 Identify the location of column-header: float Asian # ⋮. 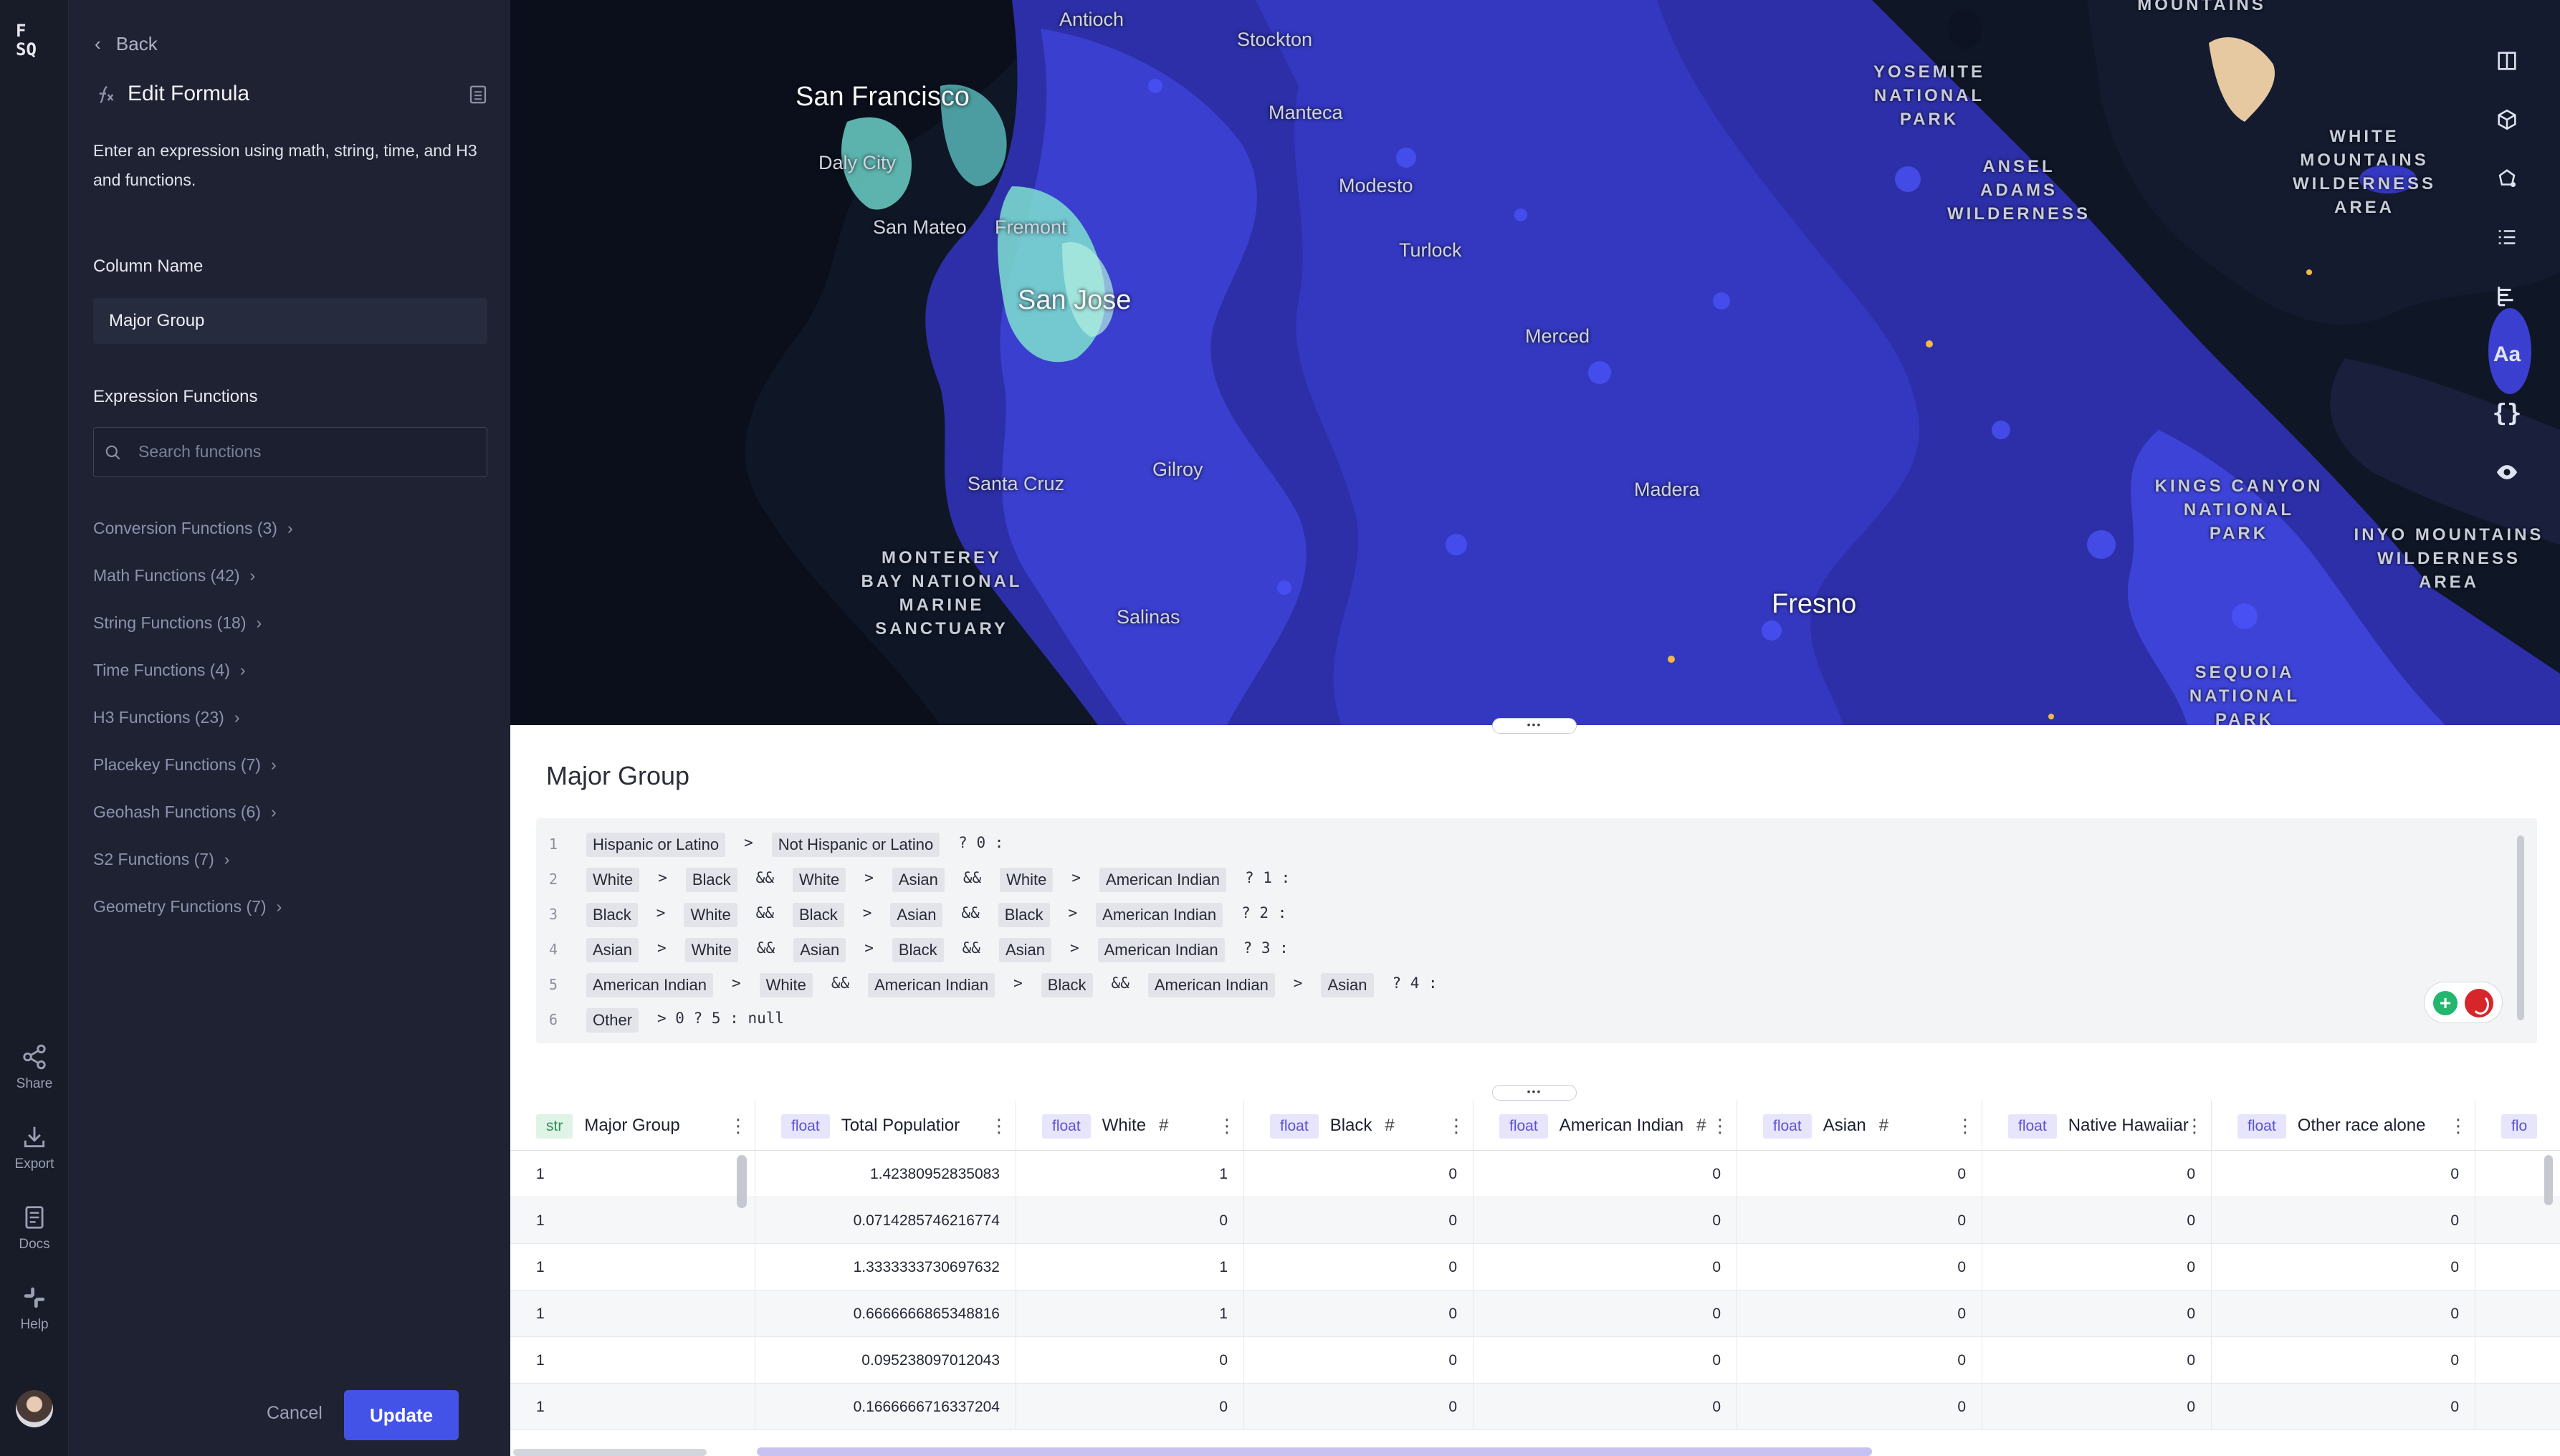
(1859, 1126).